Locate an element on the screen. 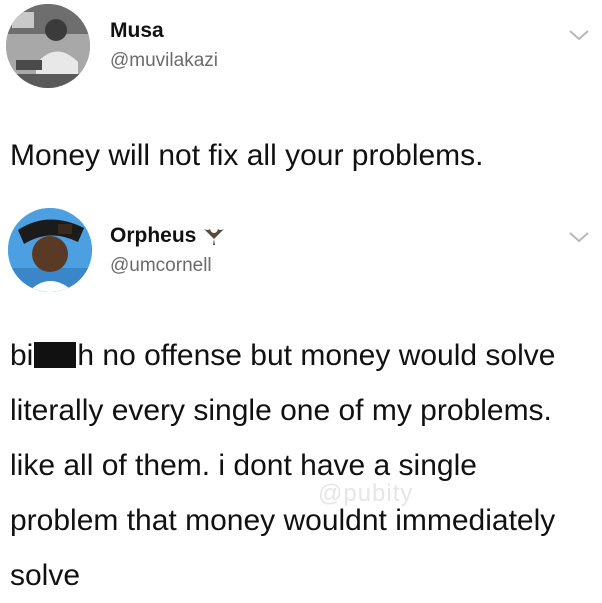 This screenshot has width=602, height=603. bat-icon is located at coordinates (214, 237).